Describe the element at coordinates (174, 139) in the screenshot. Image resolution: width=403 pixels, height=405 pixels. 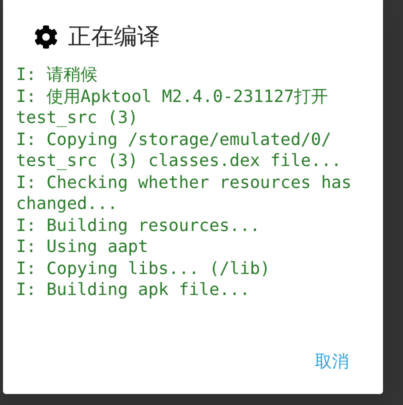
I see `log-line: I: Copying /storage/emulated/0/` at that location.